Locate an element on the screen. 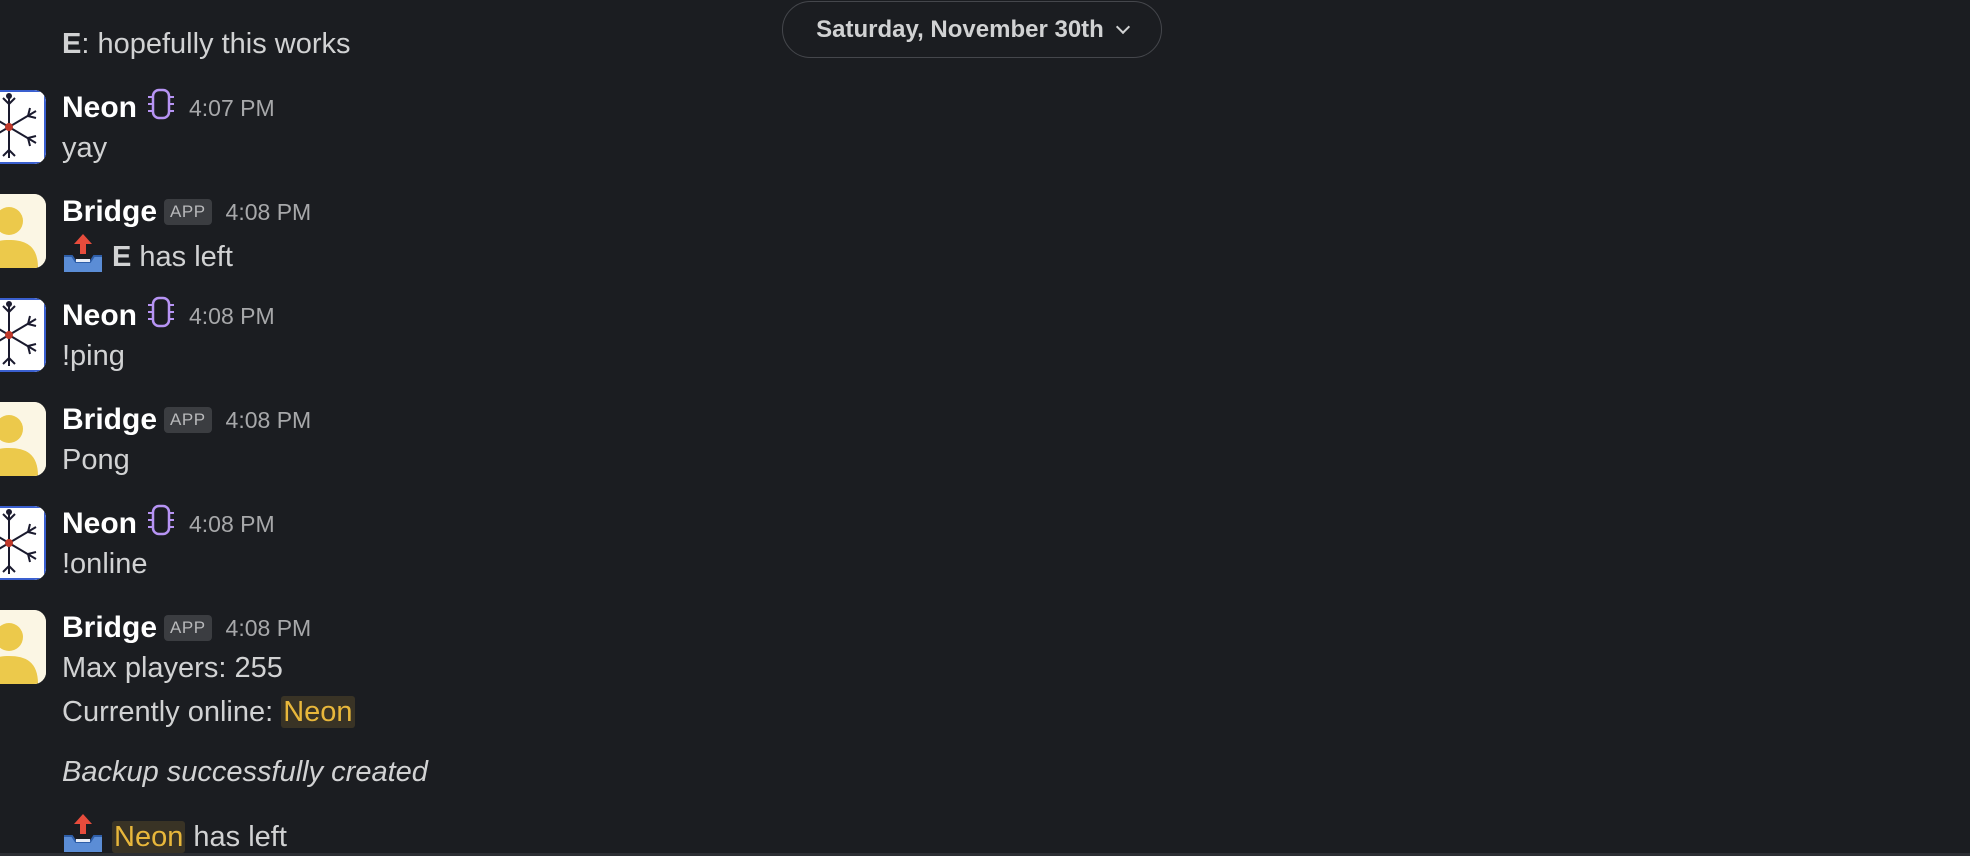 Image resolution: width=1970 pixels, height=856 pixels. message-text: Backup successfully created is located at coordinates (245, 772).